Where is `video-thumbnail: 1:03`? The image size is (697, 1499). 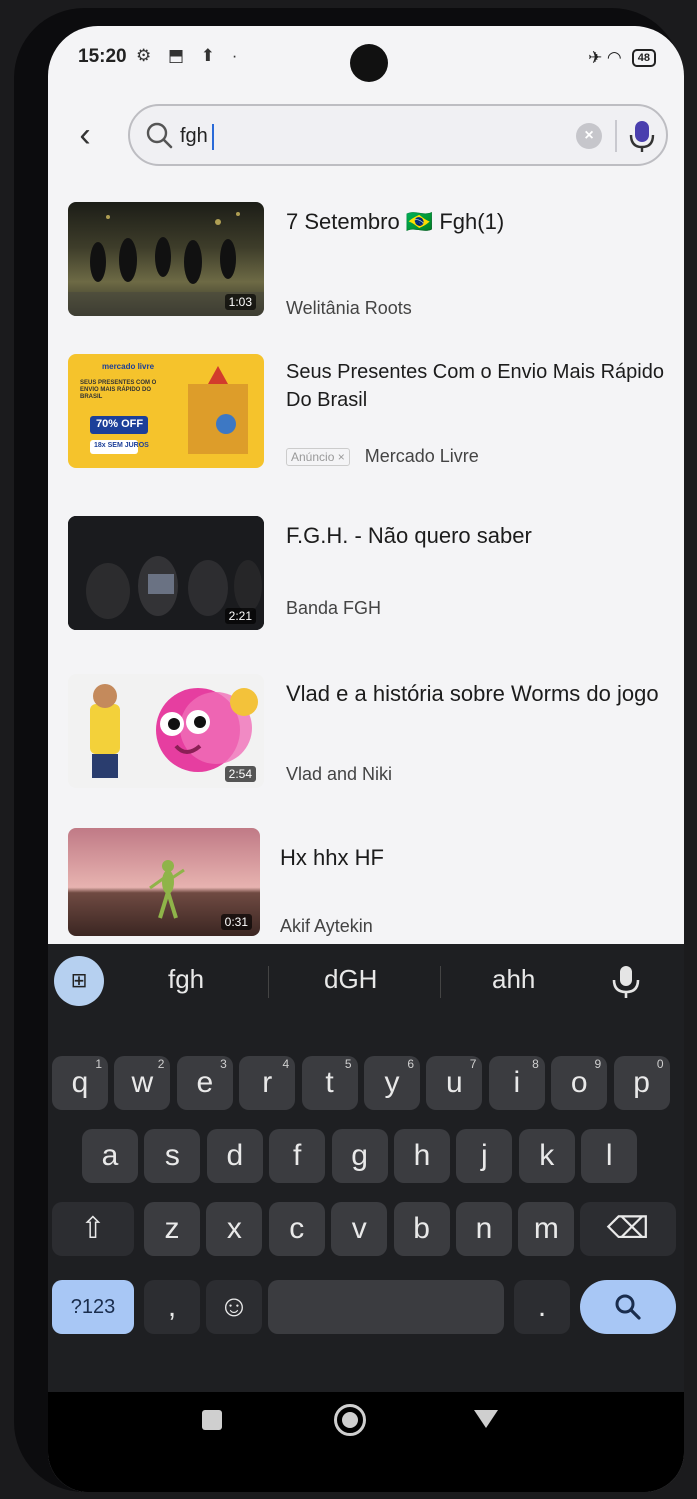 video-thumbnail: 1:03 is located at coordinates (166, 259).